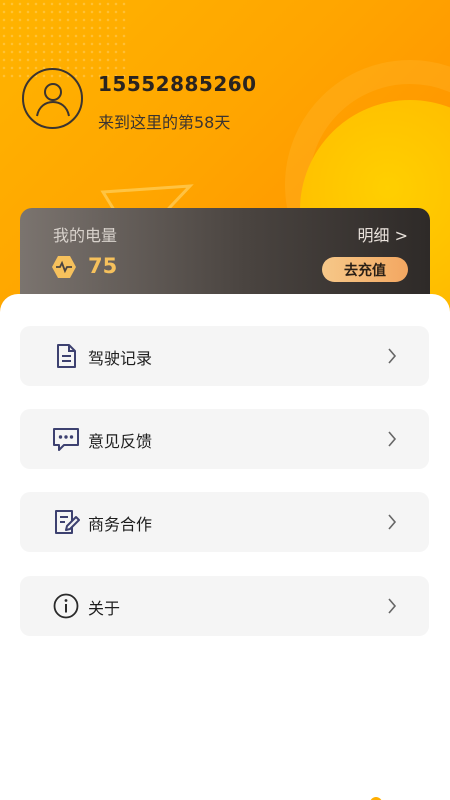 This screenshot has height=800, width=450. What do you see at coordinates (66, 439) in the screenshot?
I see `chat-bubble-icon` at bounding box center [66, 439].